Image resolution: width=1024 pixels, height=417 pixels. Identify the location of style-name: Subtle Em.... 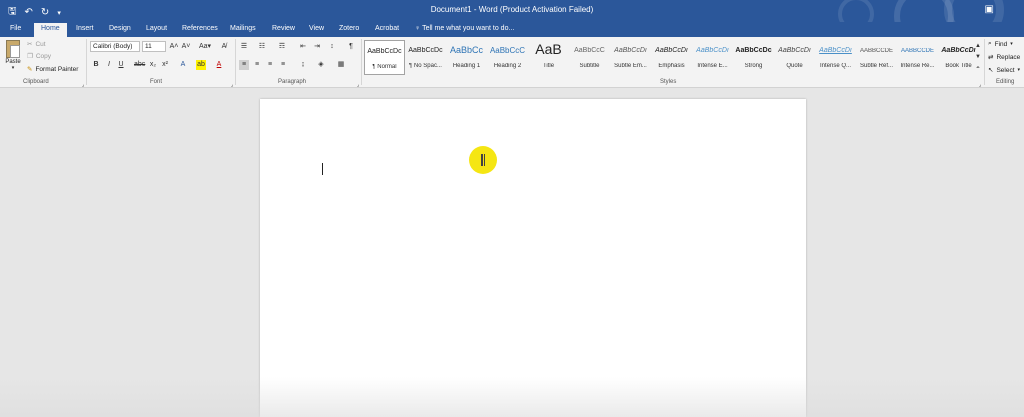
(630, 66).